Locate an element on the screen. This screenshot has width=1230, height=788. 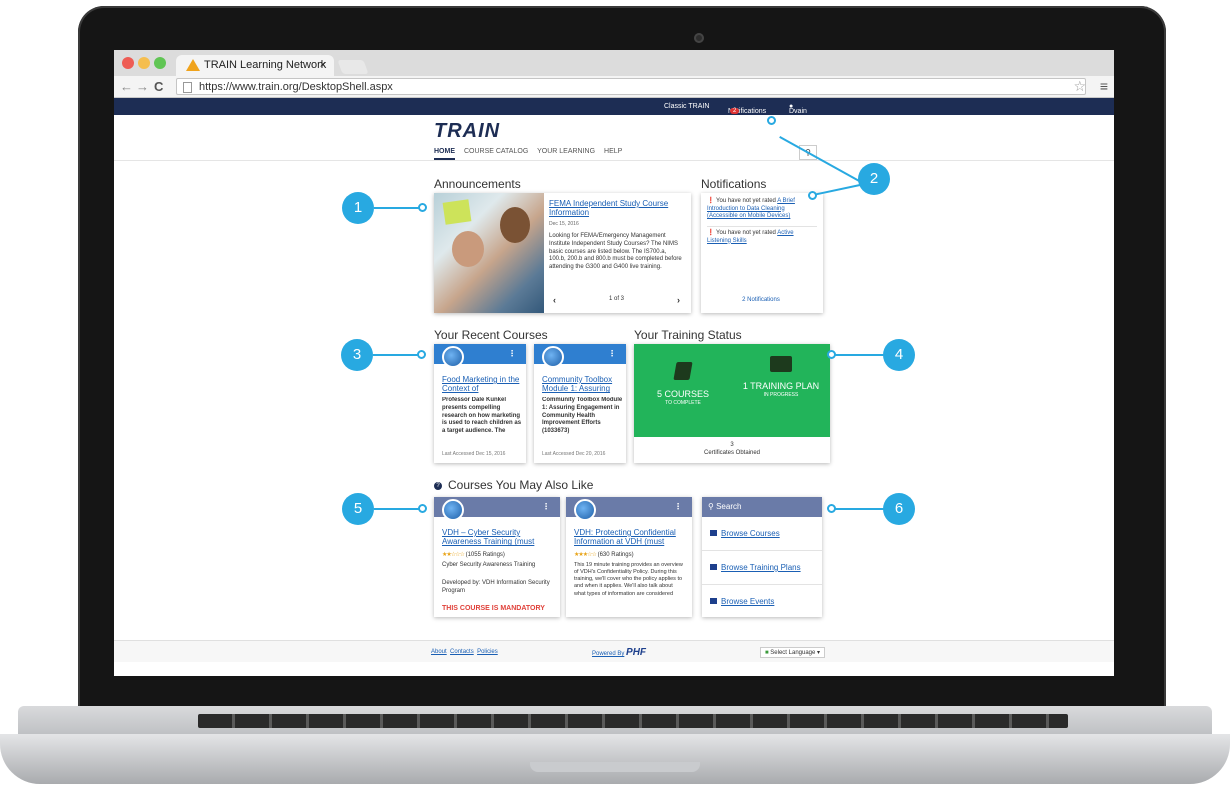
search-panel-header: ⚲ Search is located at coordinates (762, 507).